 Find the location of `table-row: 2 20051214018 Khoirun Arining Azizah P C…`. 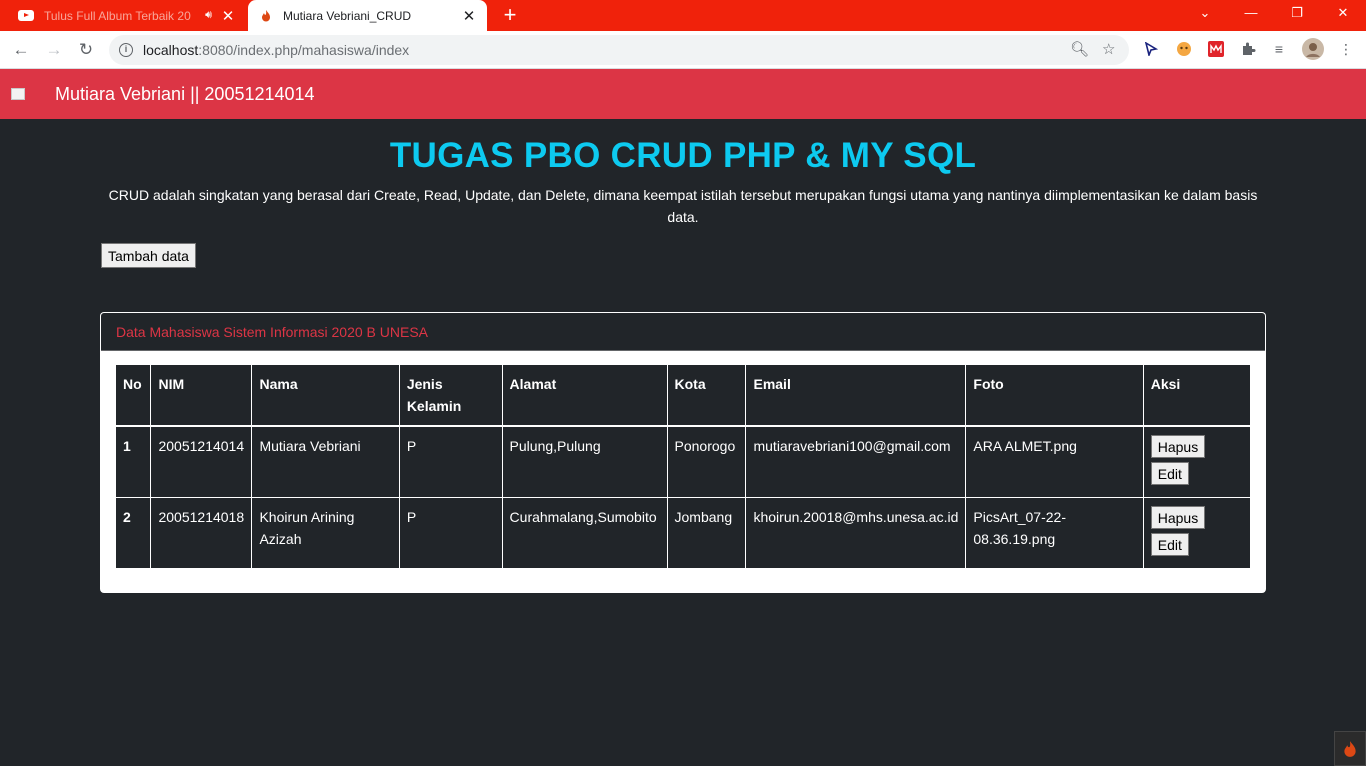

table-row: 2 20051214018 Khoirun Arining Azizah P C… is located at coordinates (683, 532).